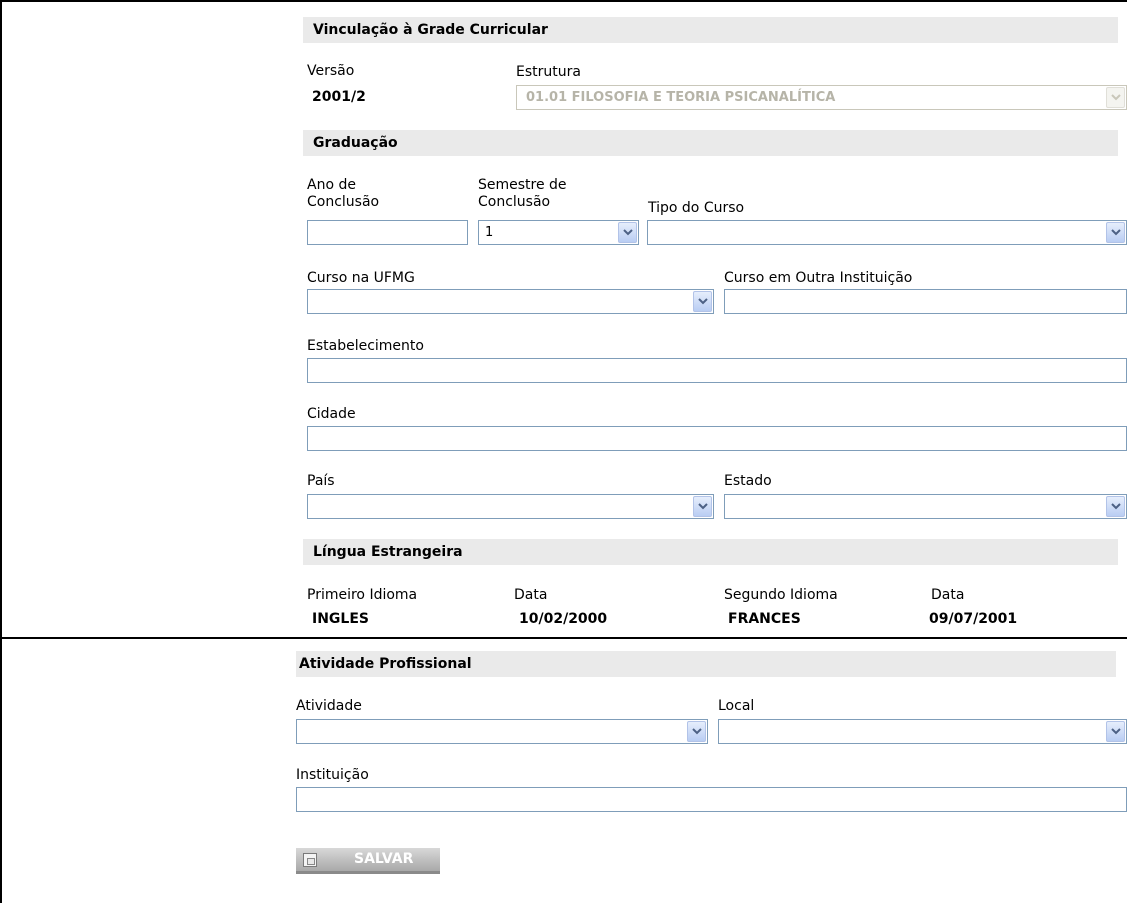 The image size is (1127, 903). Describe the element at coordinates (510, 506) in the screenshot. I see `pais-select` at that location.